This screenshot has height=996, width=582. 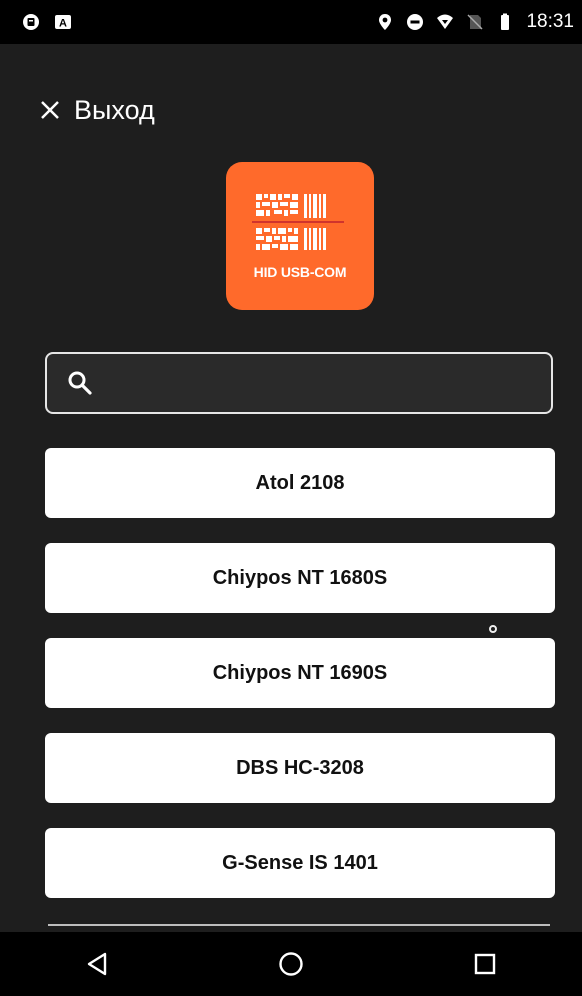 I want to click on device-button-g-sense-is-1401: G-Sense IS 1401, so click(x=300, y=863).